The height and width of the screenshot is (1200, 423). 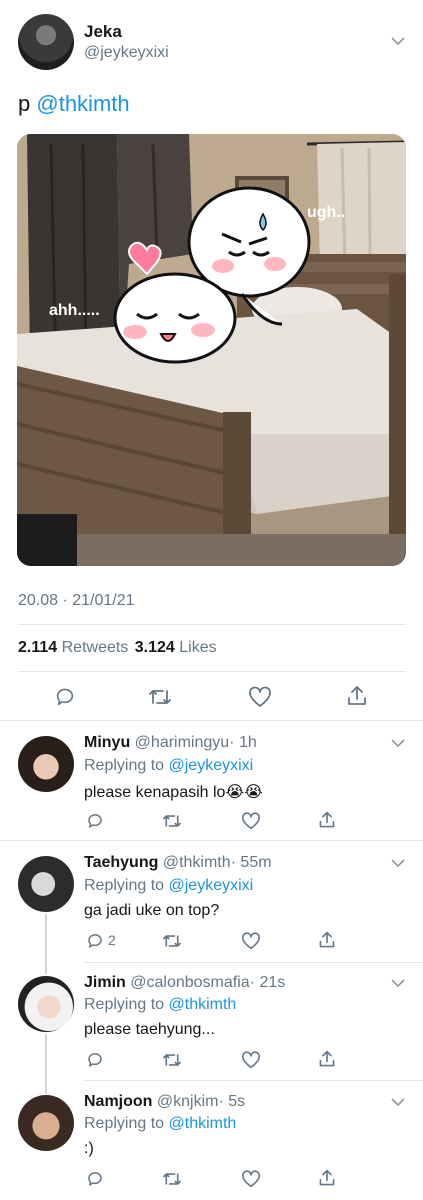 What do you see at coordinates (197, 647) in the screenshot?
I see `likes-label: Likes` at bounding box center [197, 647].